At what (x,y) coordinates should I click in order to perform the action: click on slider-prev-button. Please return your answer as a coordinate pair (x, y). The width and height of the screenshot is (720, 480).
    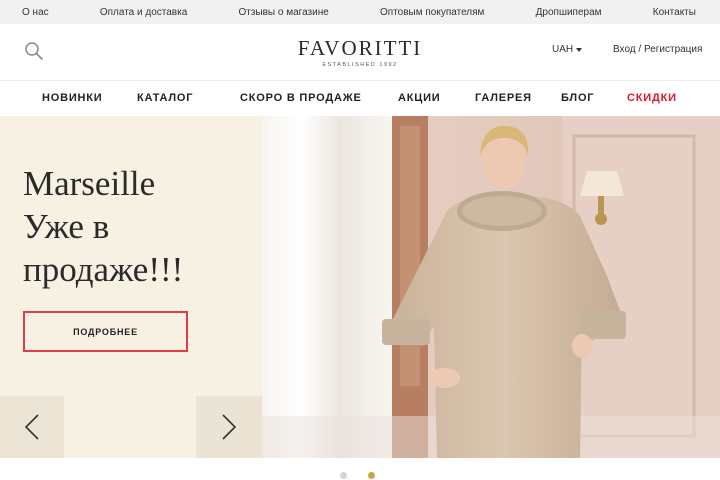
    Looking at the image, I should click on (32, 427).